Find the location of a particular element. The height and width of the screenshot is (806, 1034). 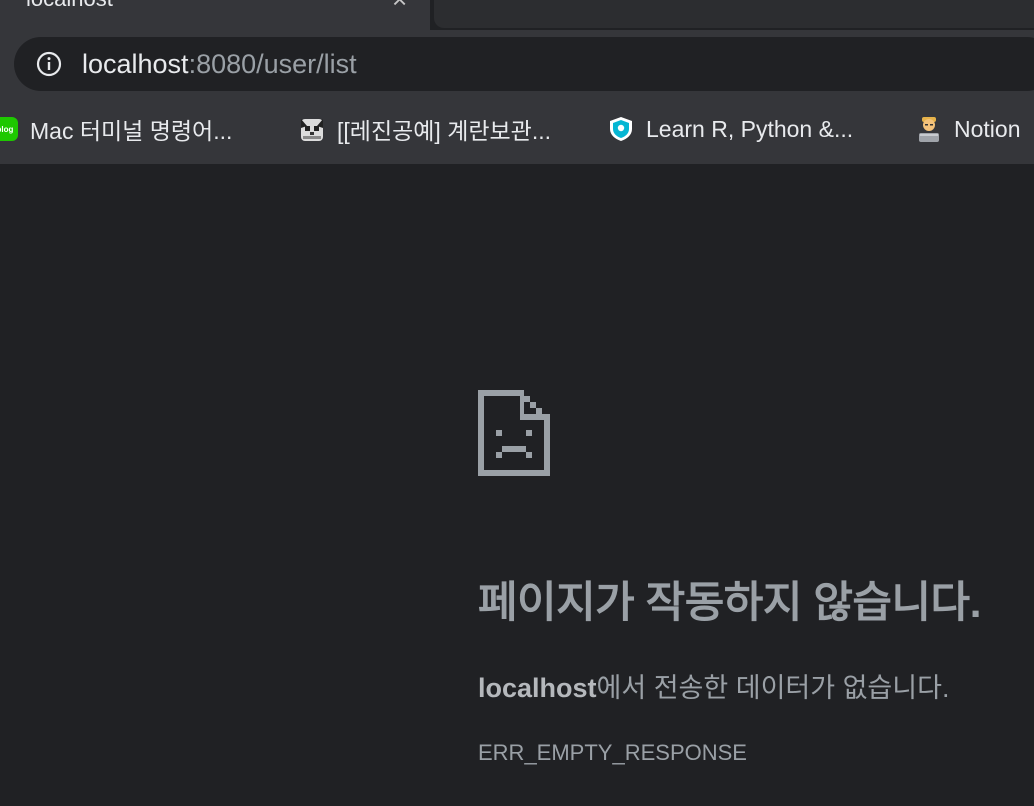

url-host: localhost is located at coordinates (135, 64).